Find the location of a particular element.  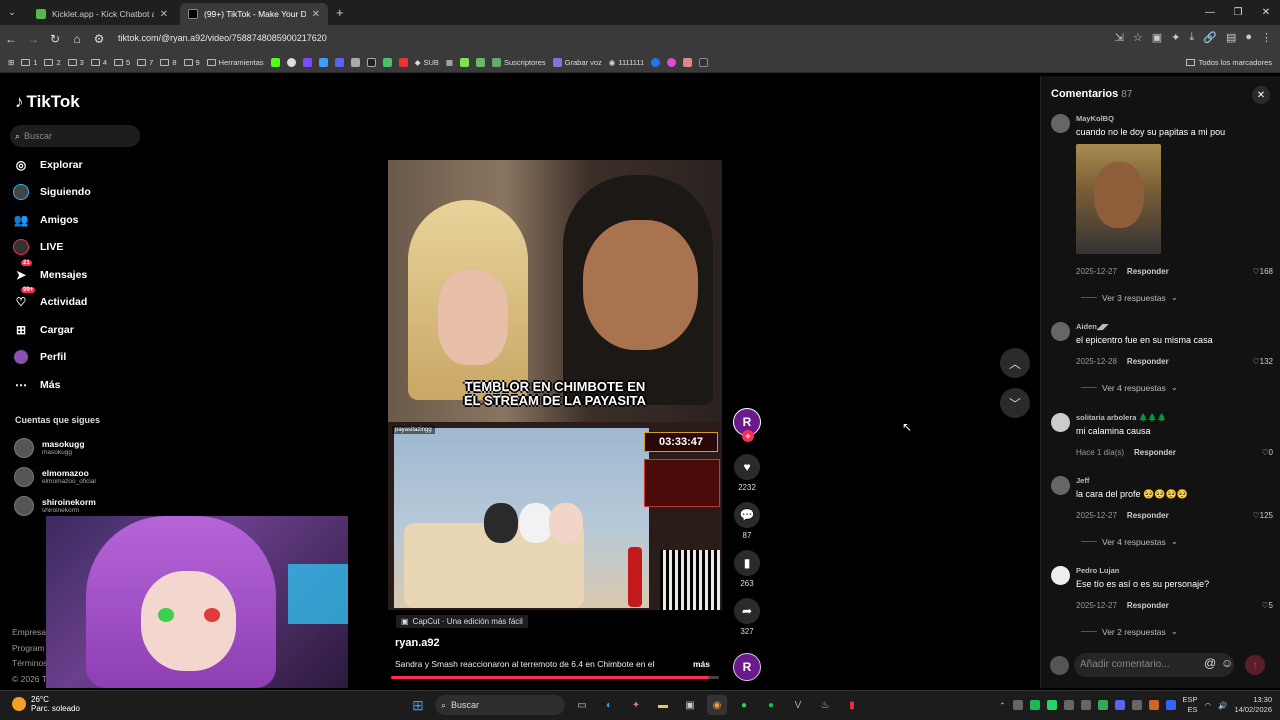

bookmark-1111111: ◉ 1111111 is located at coordinates (626, 62).